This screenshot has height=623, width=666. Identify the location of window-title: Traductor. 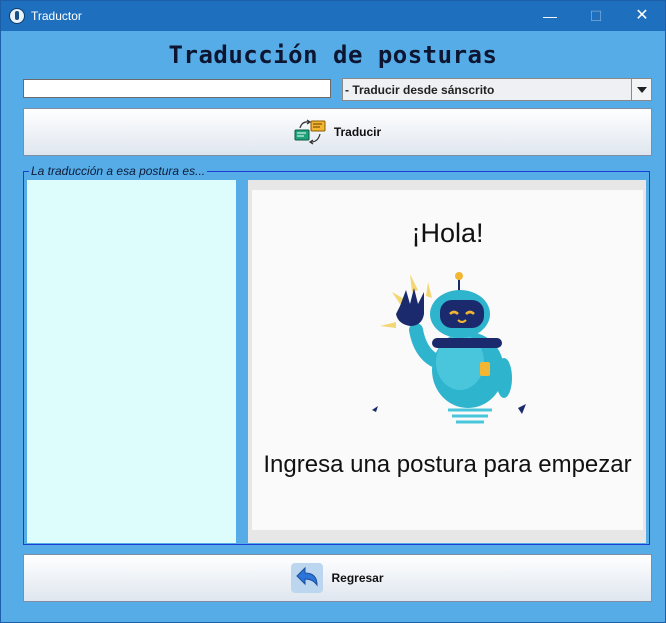
(56, 16).